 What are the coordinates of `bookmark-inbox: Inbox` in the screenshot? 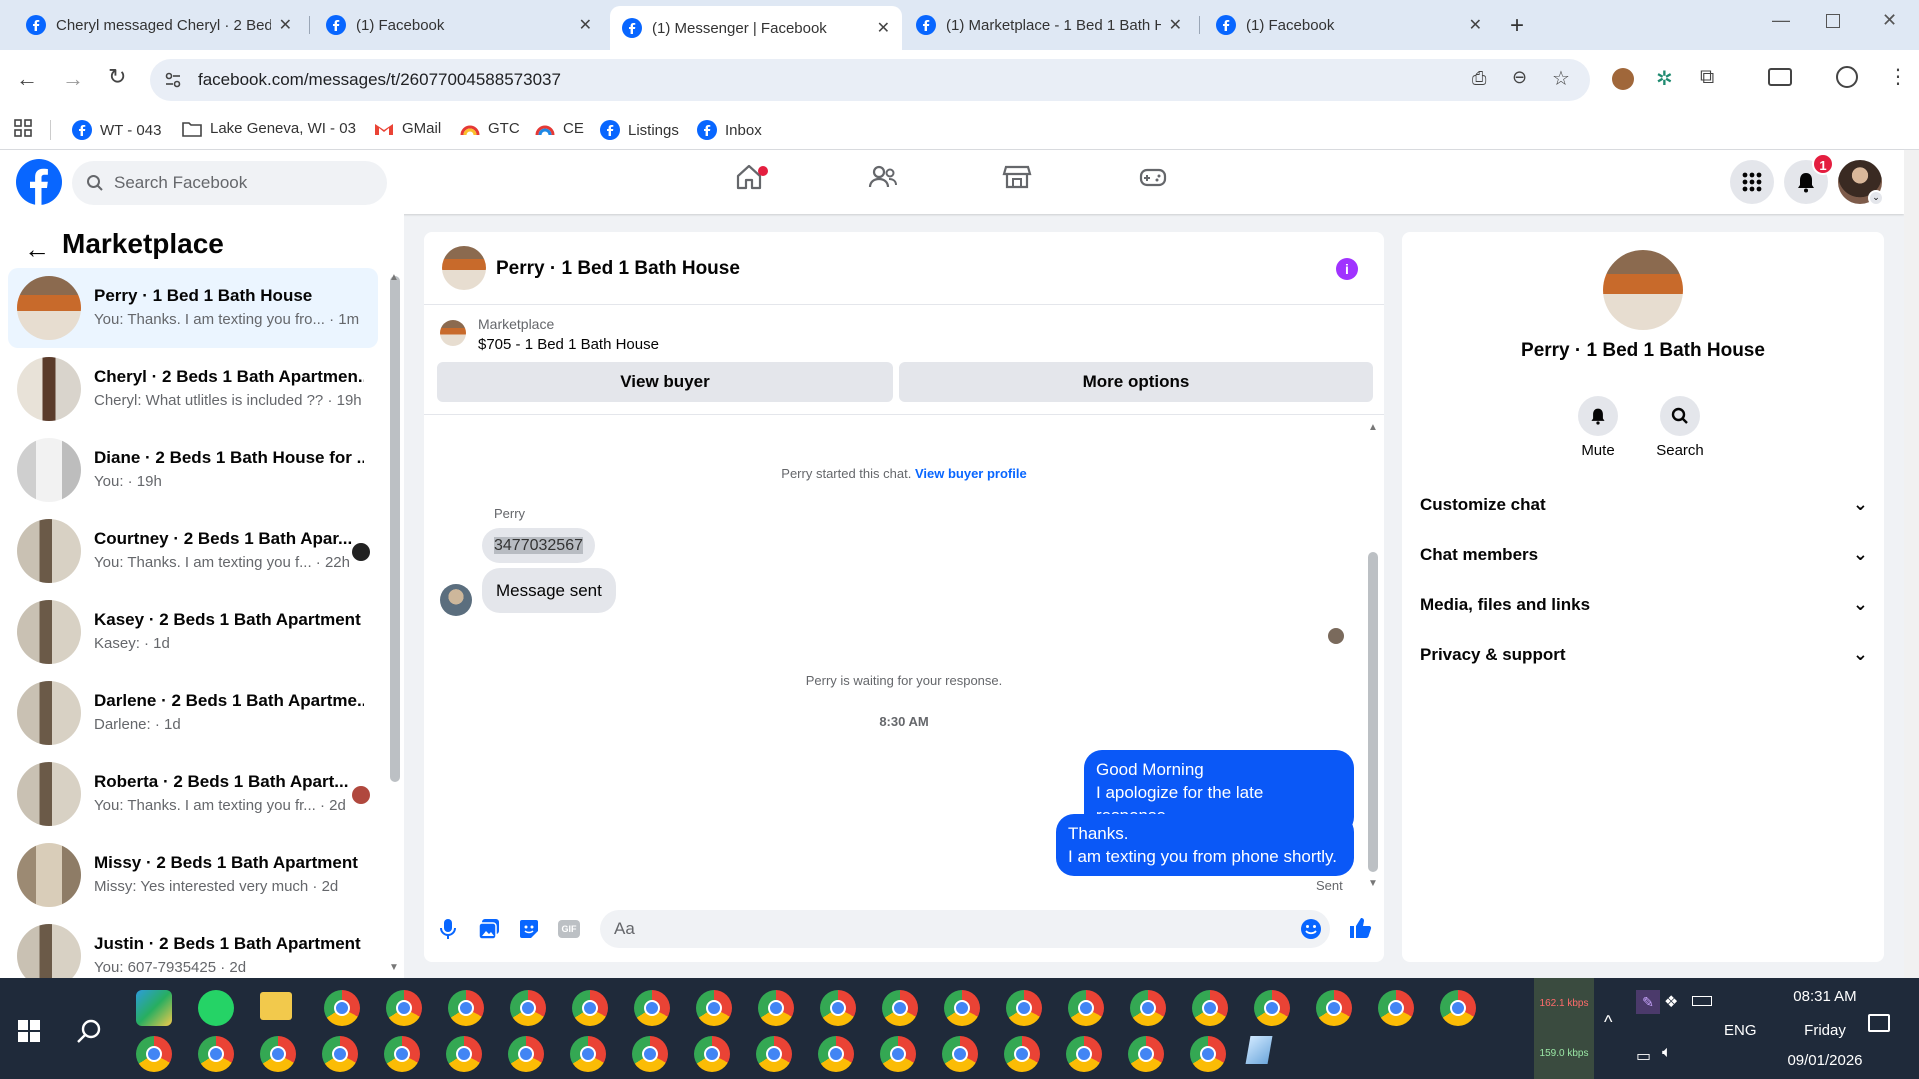 It's located at (729, 130).